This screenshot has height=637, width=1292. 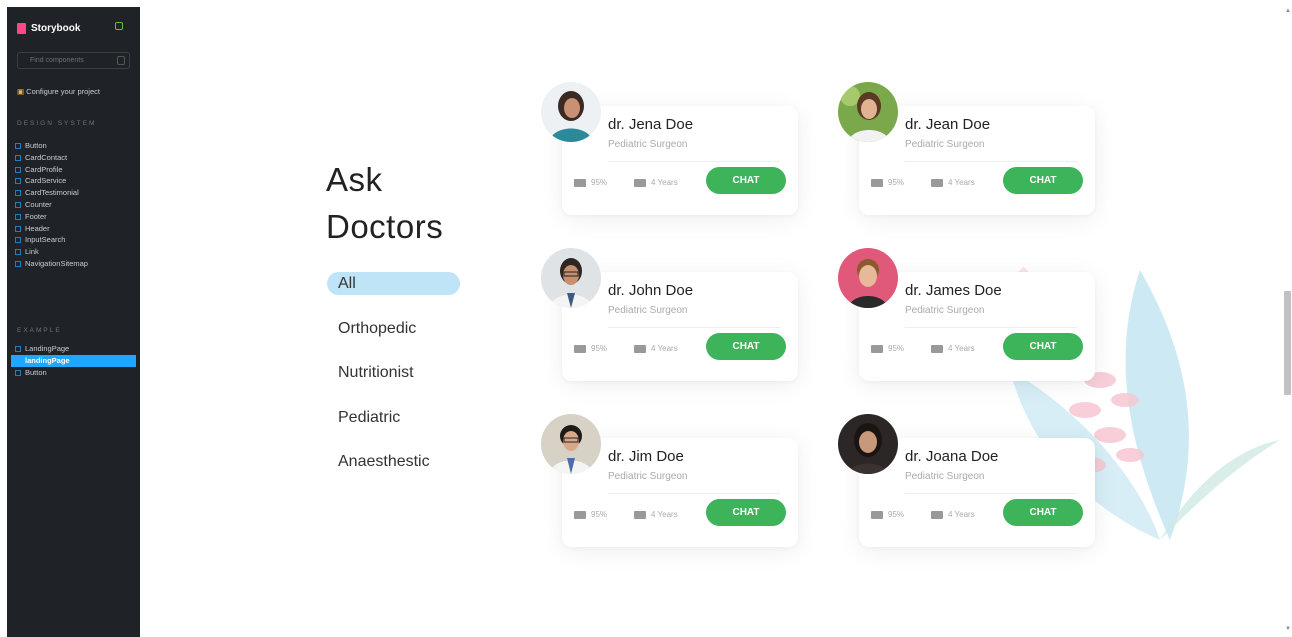 What do you see at coordinates (38, 204) in the screenshot?
I see `sidebar-item-label: Counter` at bounding box center [38, 204].